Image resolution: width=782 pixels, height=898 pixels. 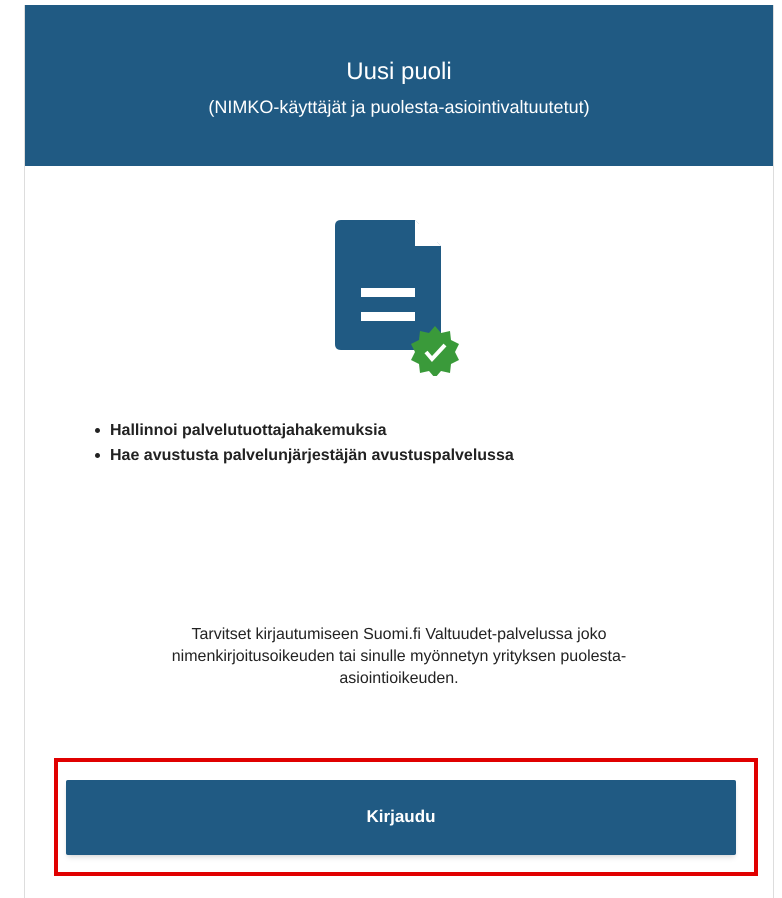 I want to click on feature-item: Hallinnoi palvelutuottajahakemuksia, so click(x=248, y=431).